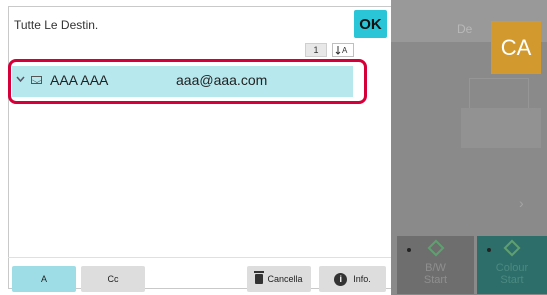  Describe the element at coordinates (56, 25) in the screenshot. I see `dialog-title: Tutte Le Destin.` at that location.